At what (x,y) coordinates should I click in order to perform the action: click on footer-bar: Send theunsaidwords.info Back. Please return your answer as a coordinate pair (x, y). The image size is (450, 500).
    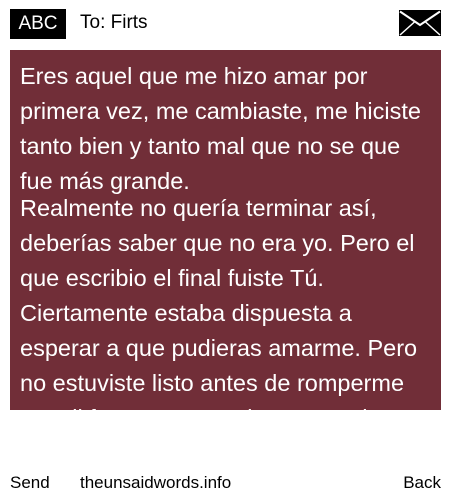
    Looking at the image, I should click on (225, 484).